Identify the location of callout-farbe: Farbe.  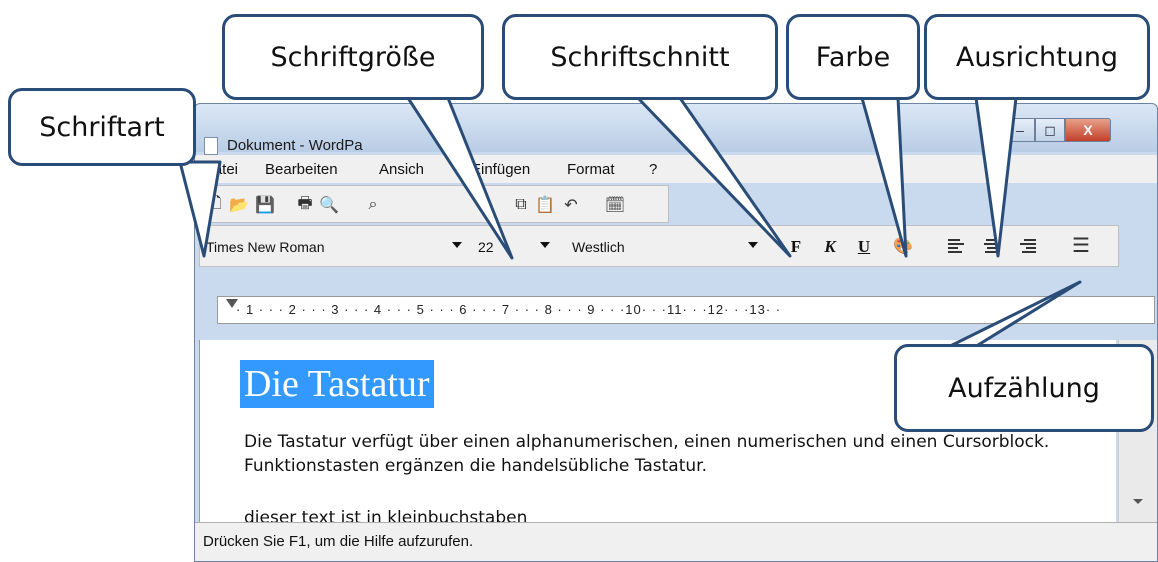
(853, 57).